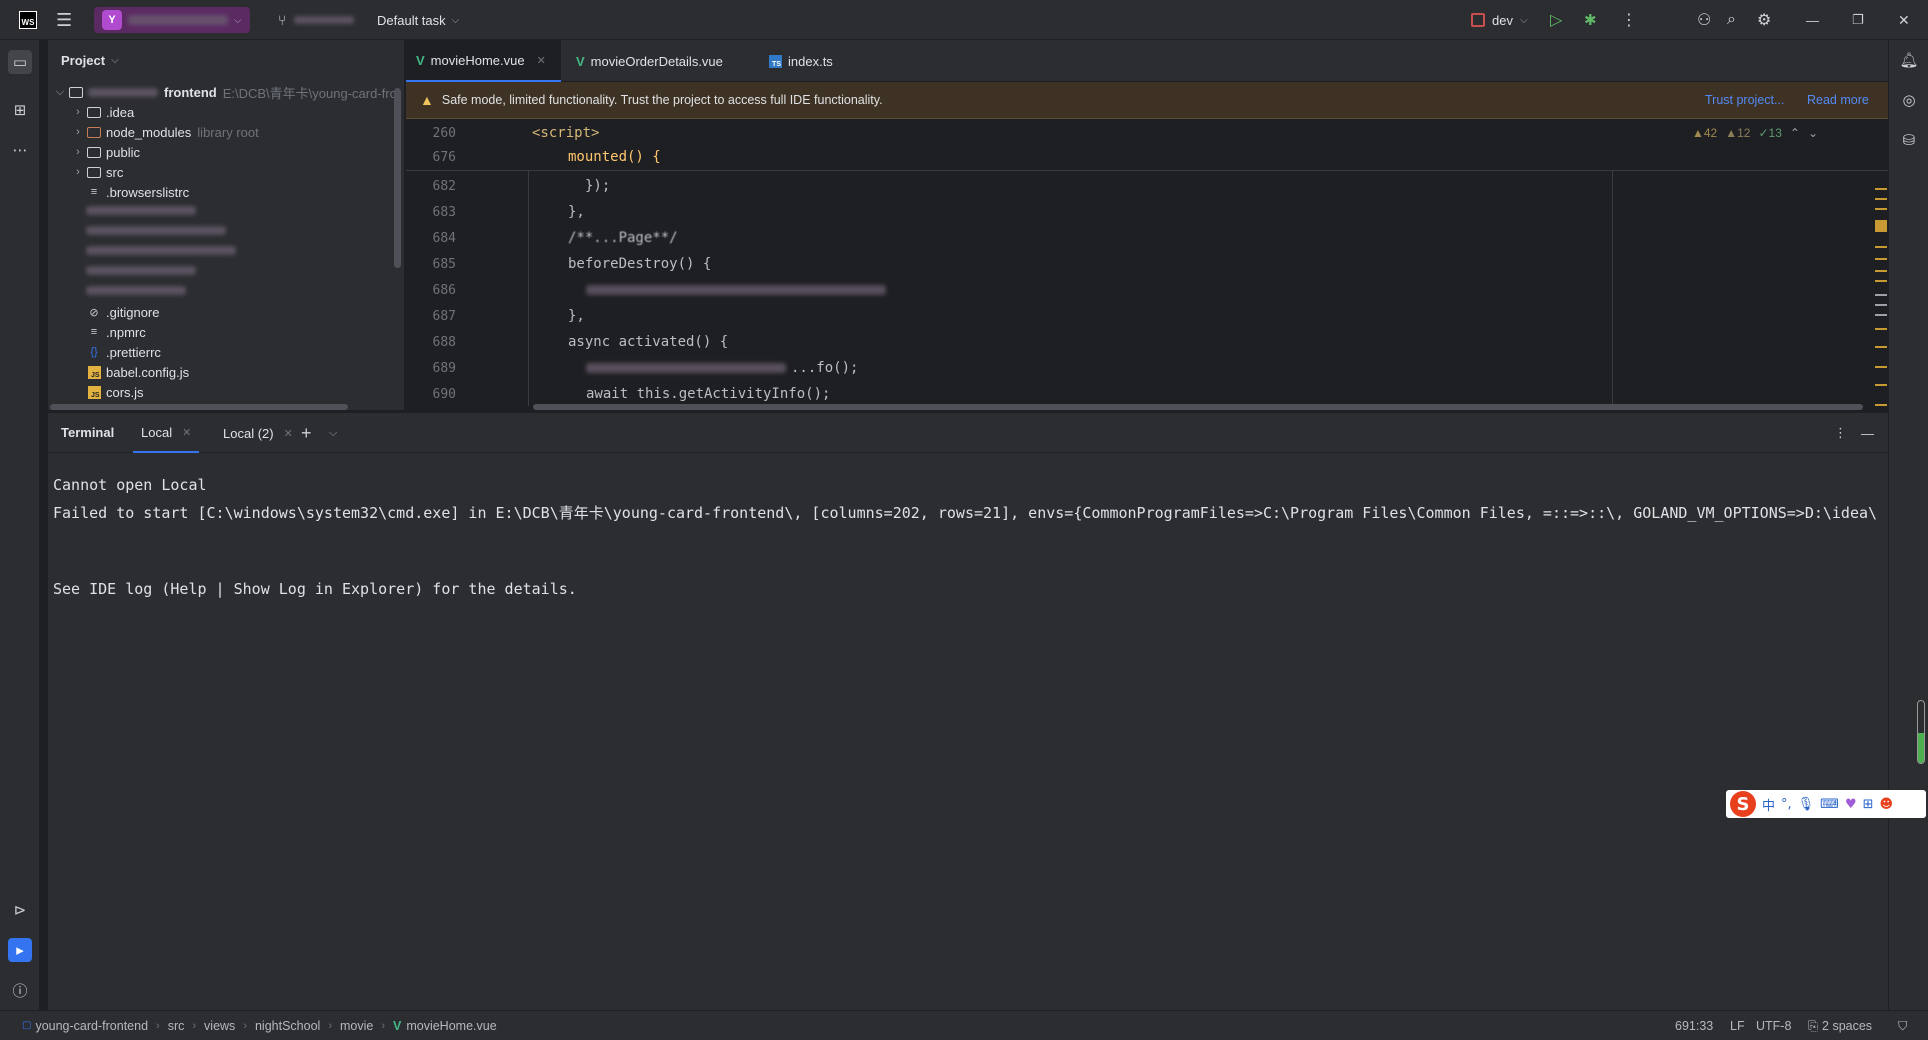  What do you see at coordinates (137, 372) in the screenshot?
I see `tree-item: JS babel.config.js` at bounding box center [137, 372].